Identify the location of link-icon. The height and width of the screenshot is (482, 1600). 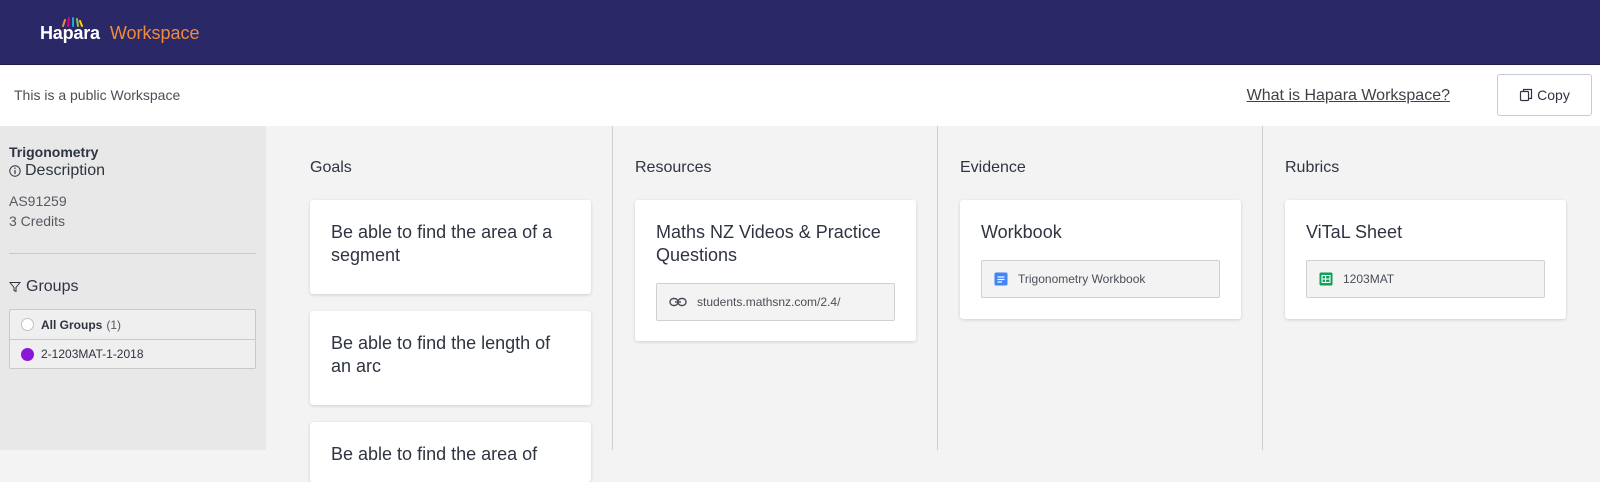
(678, 302).